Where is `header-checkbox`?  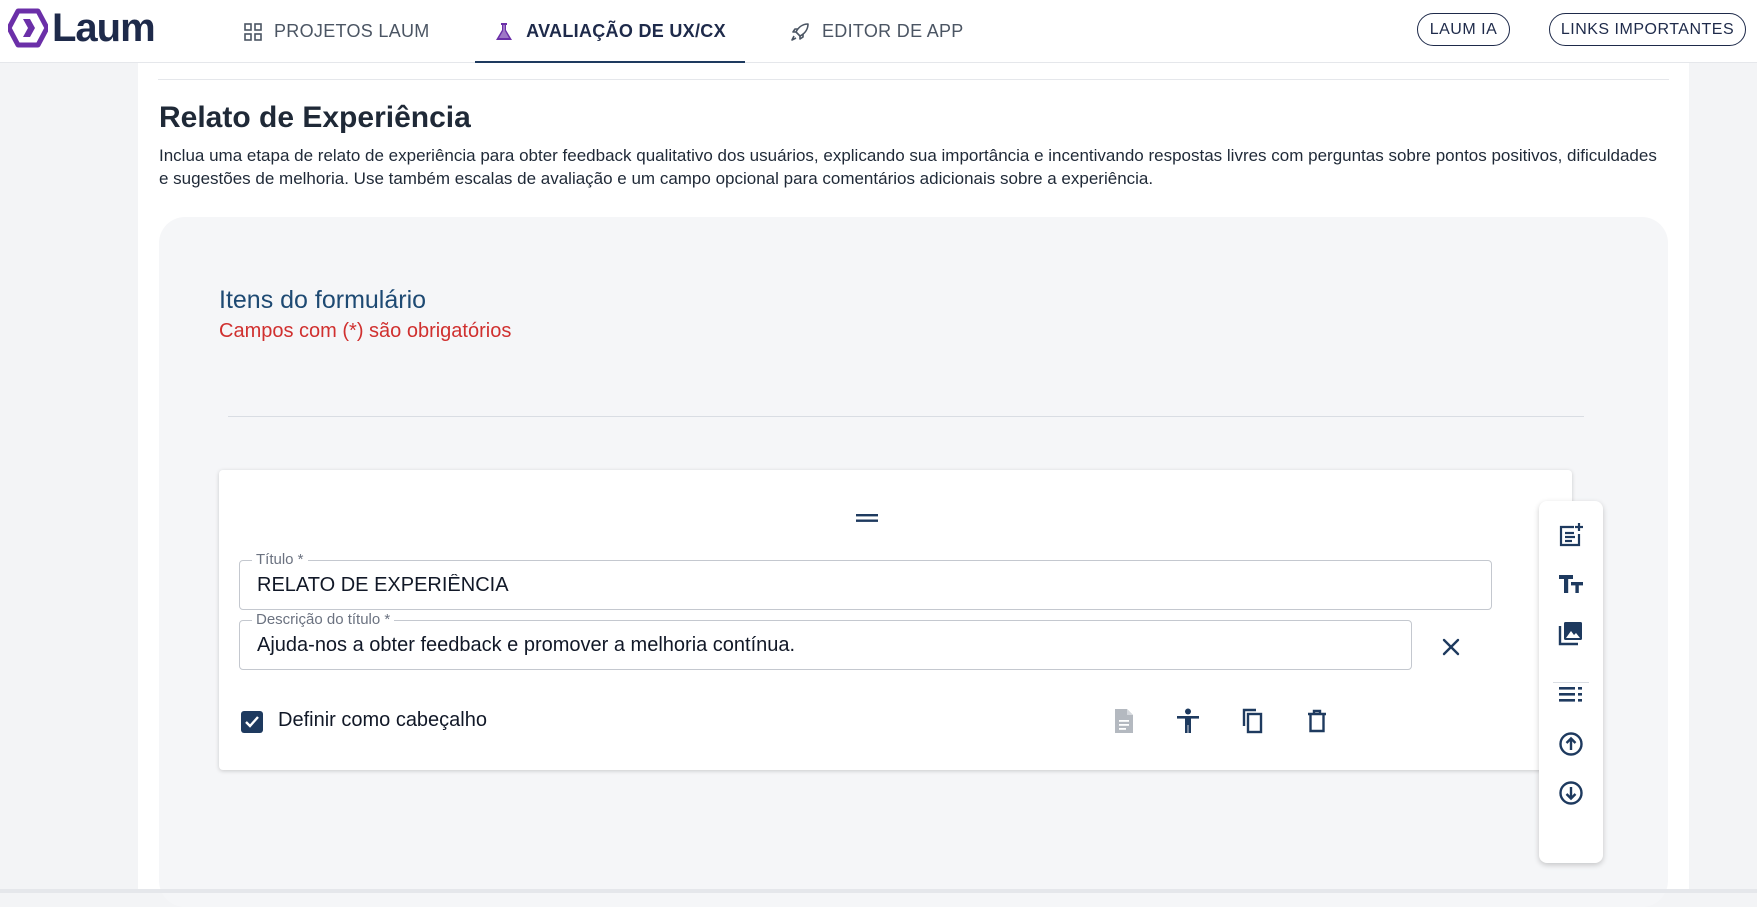 header-checkbox is located at coordinates (252, 722).